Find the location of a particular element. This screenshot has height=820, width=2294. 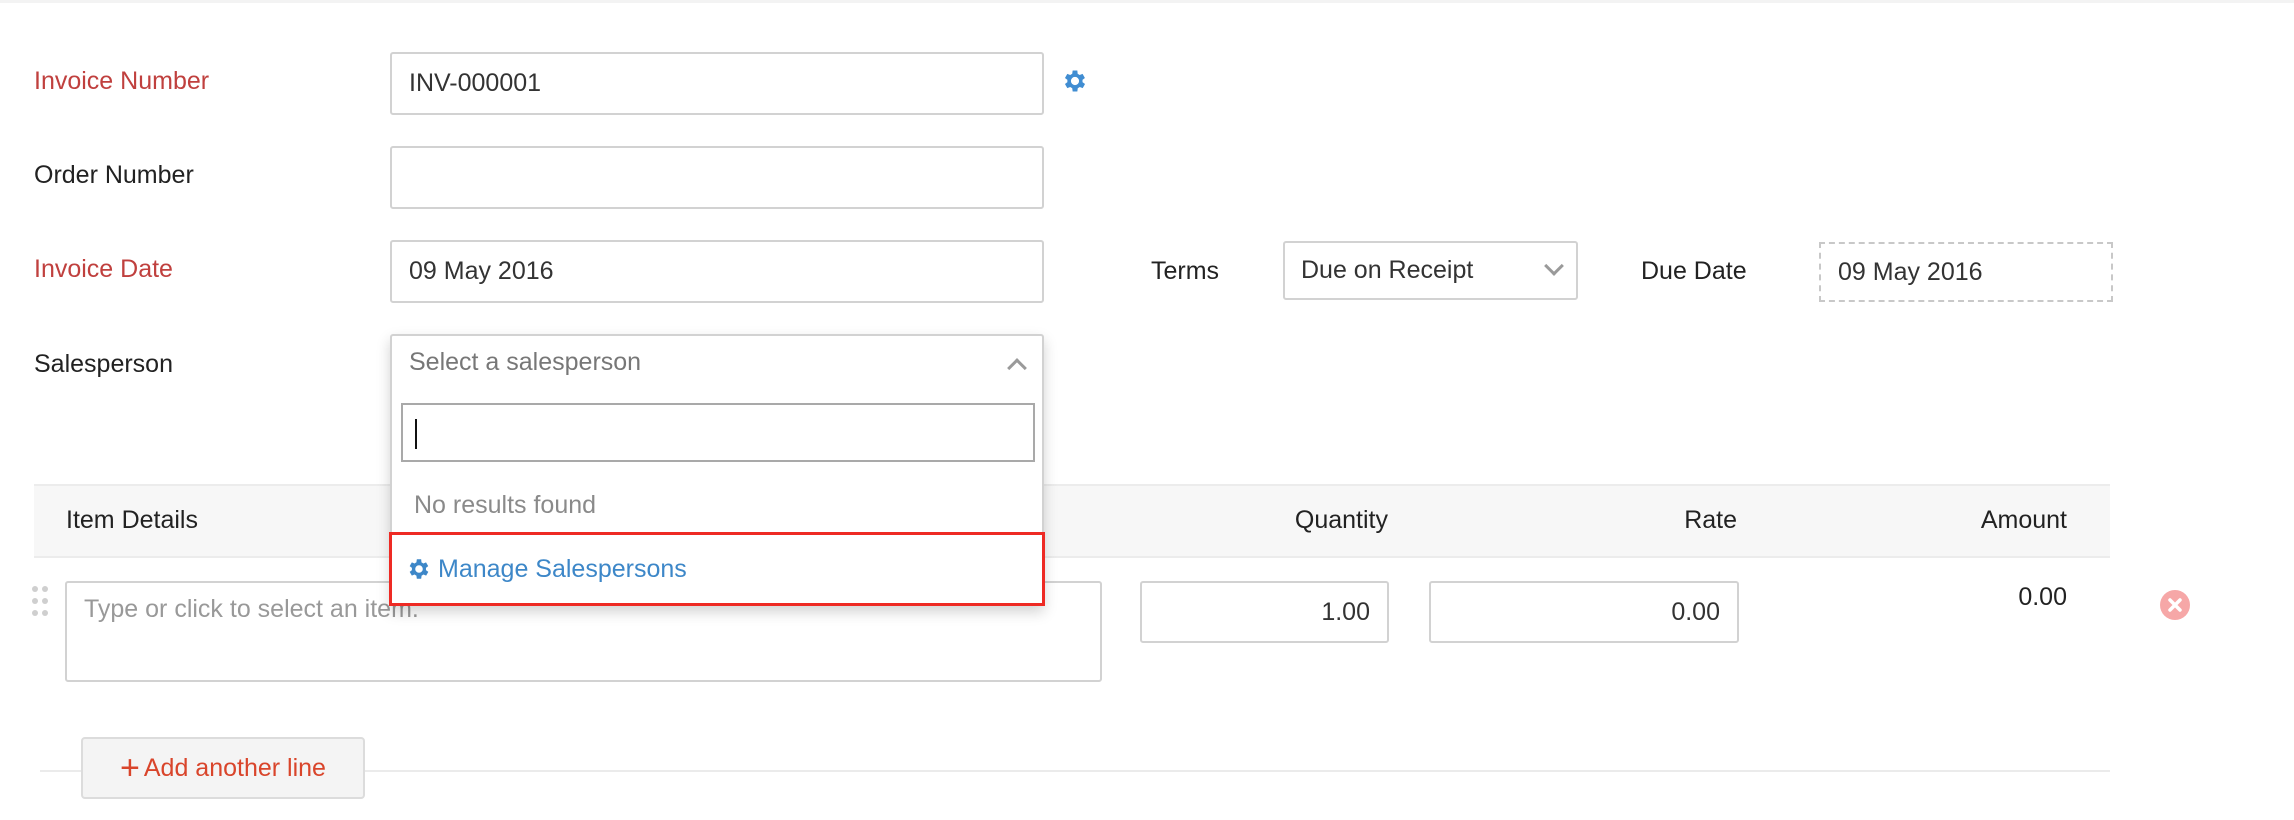

column-rate: Rate is located at coordinates (1710, 520).